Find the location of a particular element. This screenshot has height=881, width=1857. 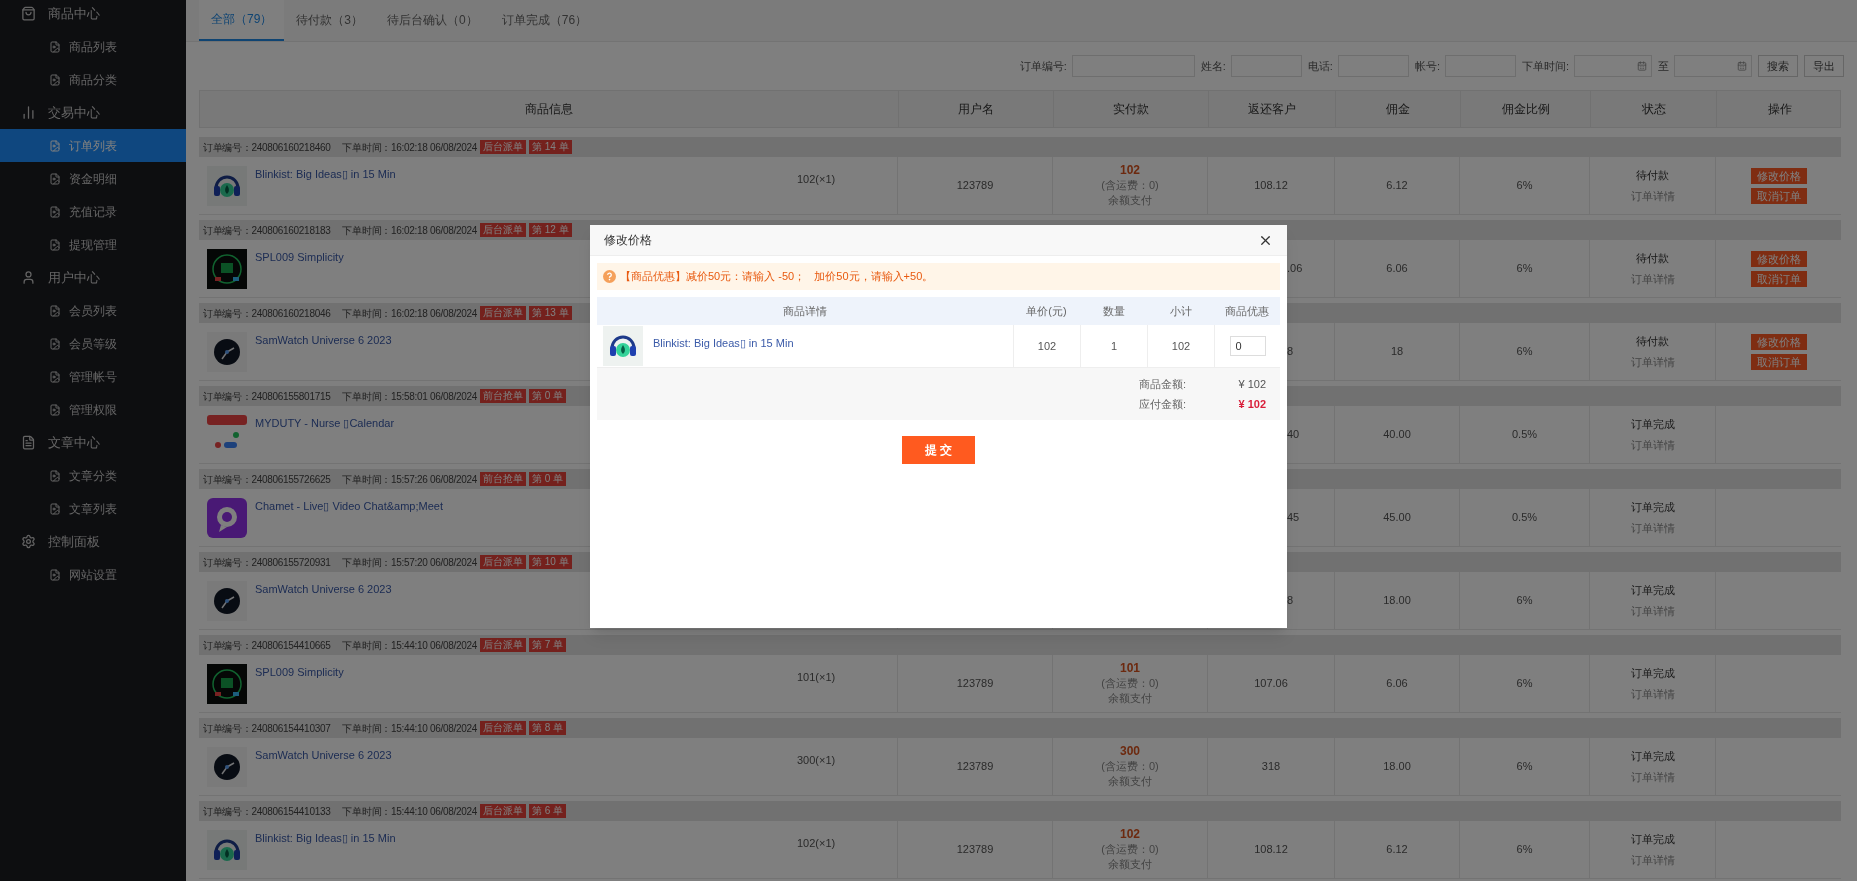

menu-group: 商品中心 is located at coordinates (93, 15).